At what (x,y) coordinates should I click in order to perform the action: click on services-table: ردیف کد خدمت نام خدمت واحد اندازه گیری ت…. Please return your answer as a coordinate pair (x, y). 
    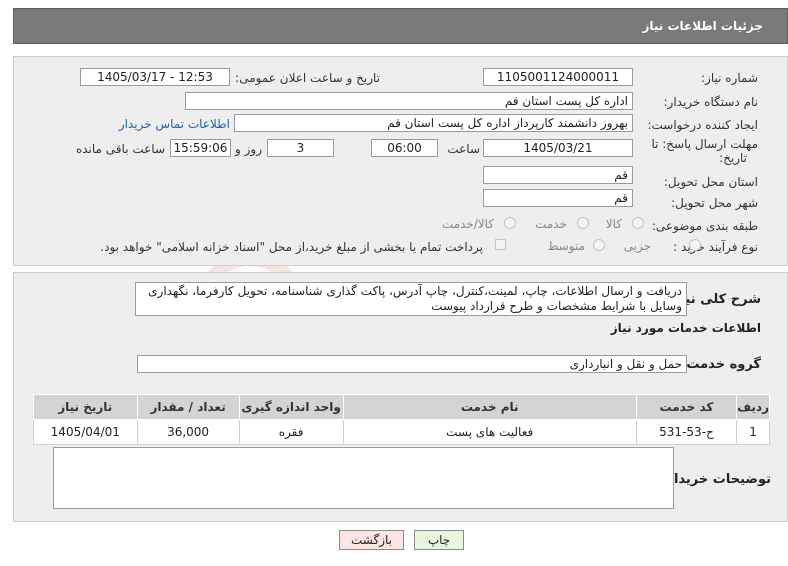
    Looking at the image, I should click on (401, 419).